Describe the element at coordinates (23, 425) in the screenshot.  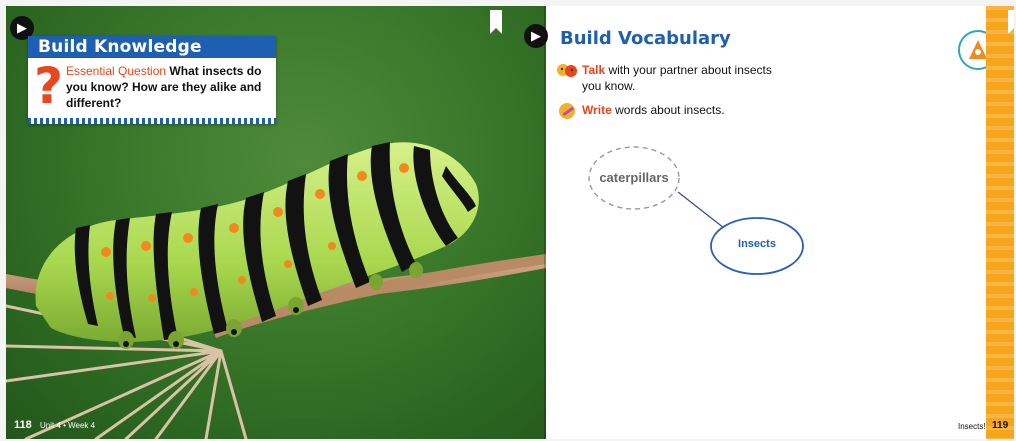
I see `page-number: 118` at that location.